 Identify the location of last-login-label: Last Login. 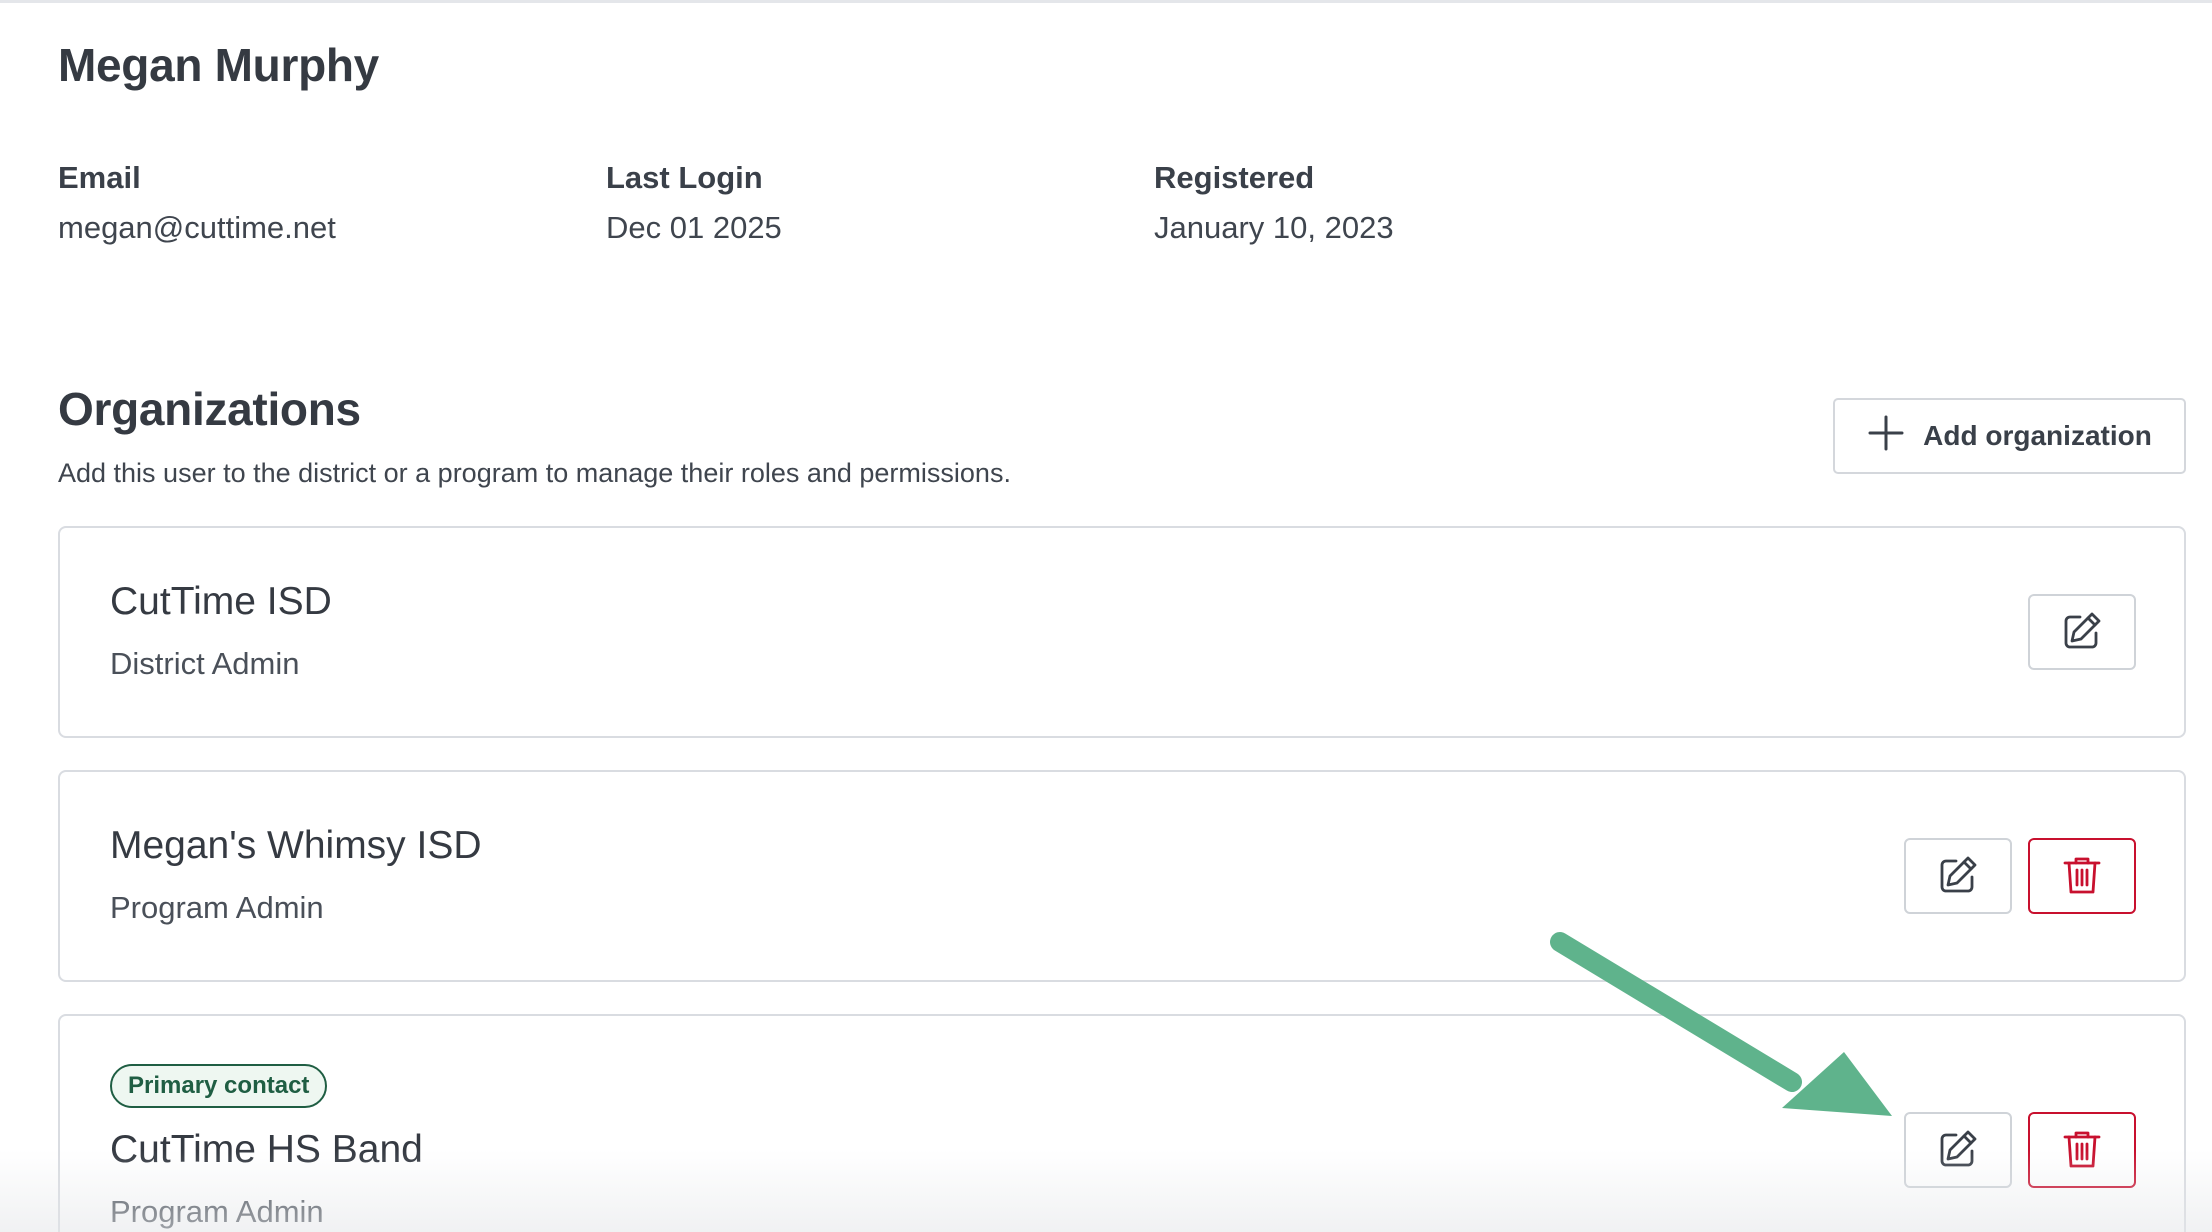
(684, 177).